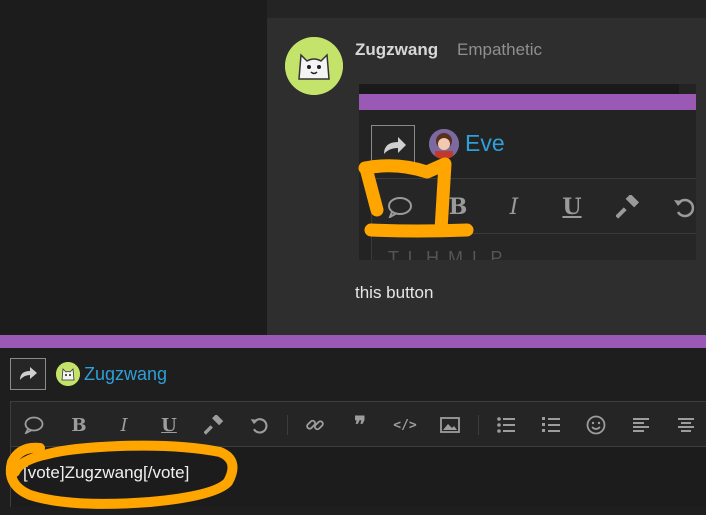 Image resolution: width=706 pixels, height=515 pixels. What do you see at coordinates (519, 89) in the screenshot?
I see `embed-top-bar` at bounding box center [519, 89].